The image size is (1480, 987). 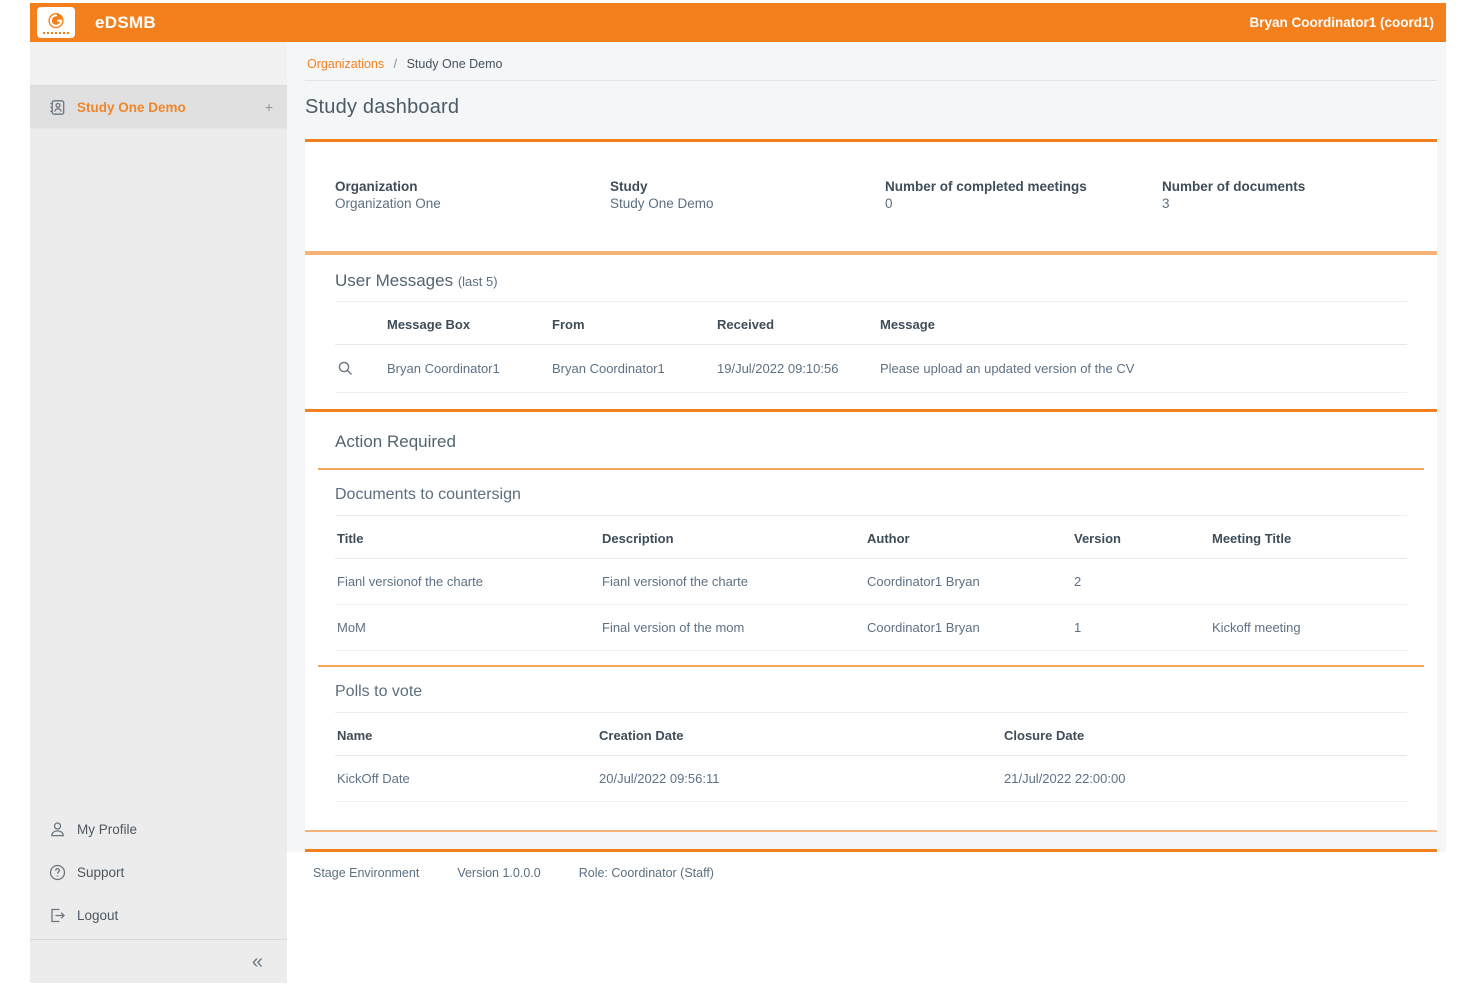 What do you see at coordinates (629, 186) in the screenshot?
I see `stat-label: Study` at bounding box center [629, 186].